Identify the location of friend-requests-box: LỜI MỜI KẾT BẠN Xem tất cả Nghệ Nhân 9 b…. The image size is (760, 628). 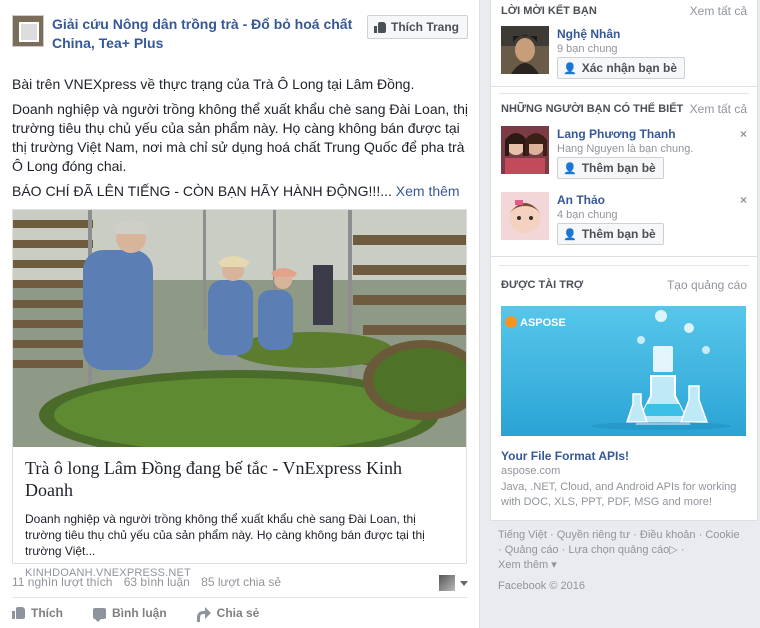
(624, 43).